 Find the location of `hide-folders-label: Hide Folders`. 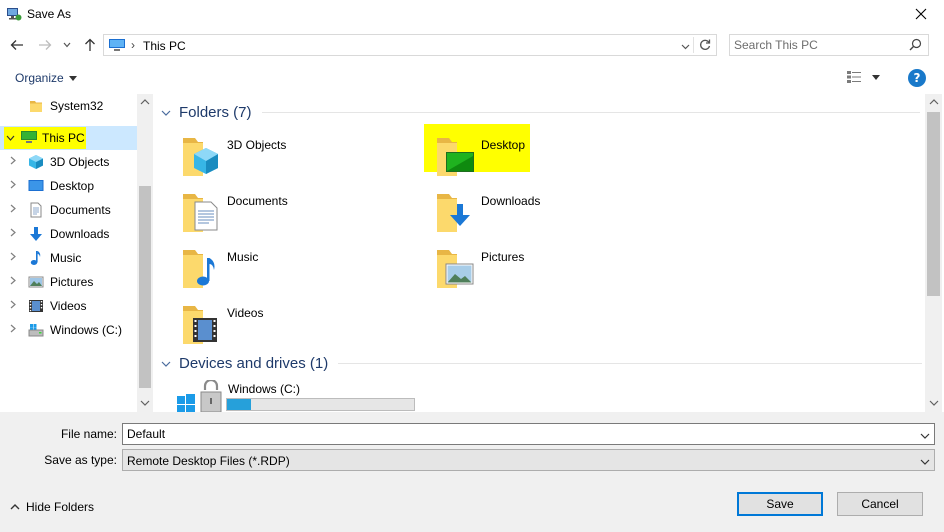

hide-folders-label: Hide Folders is located at coordinates (60, 507).